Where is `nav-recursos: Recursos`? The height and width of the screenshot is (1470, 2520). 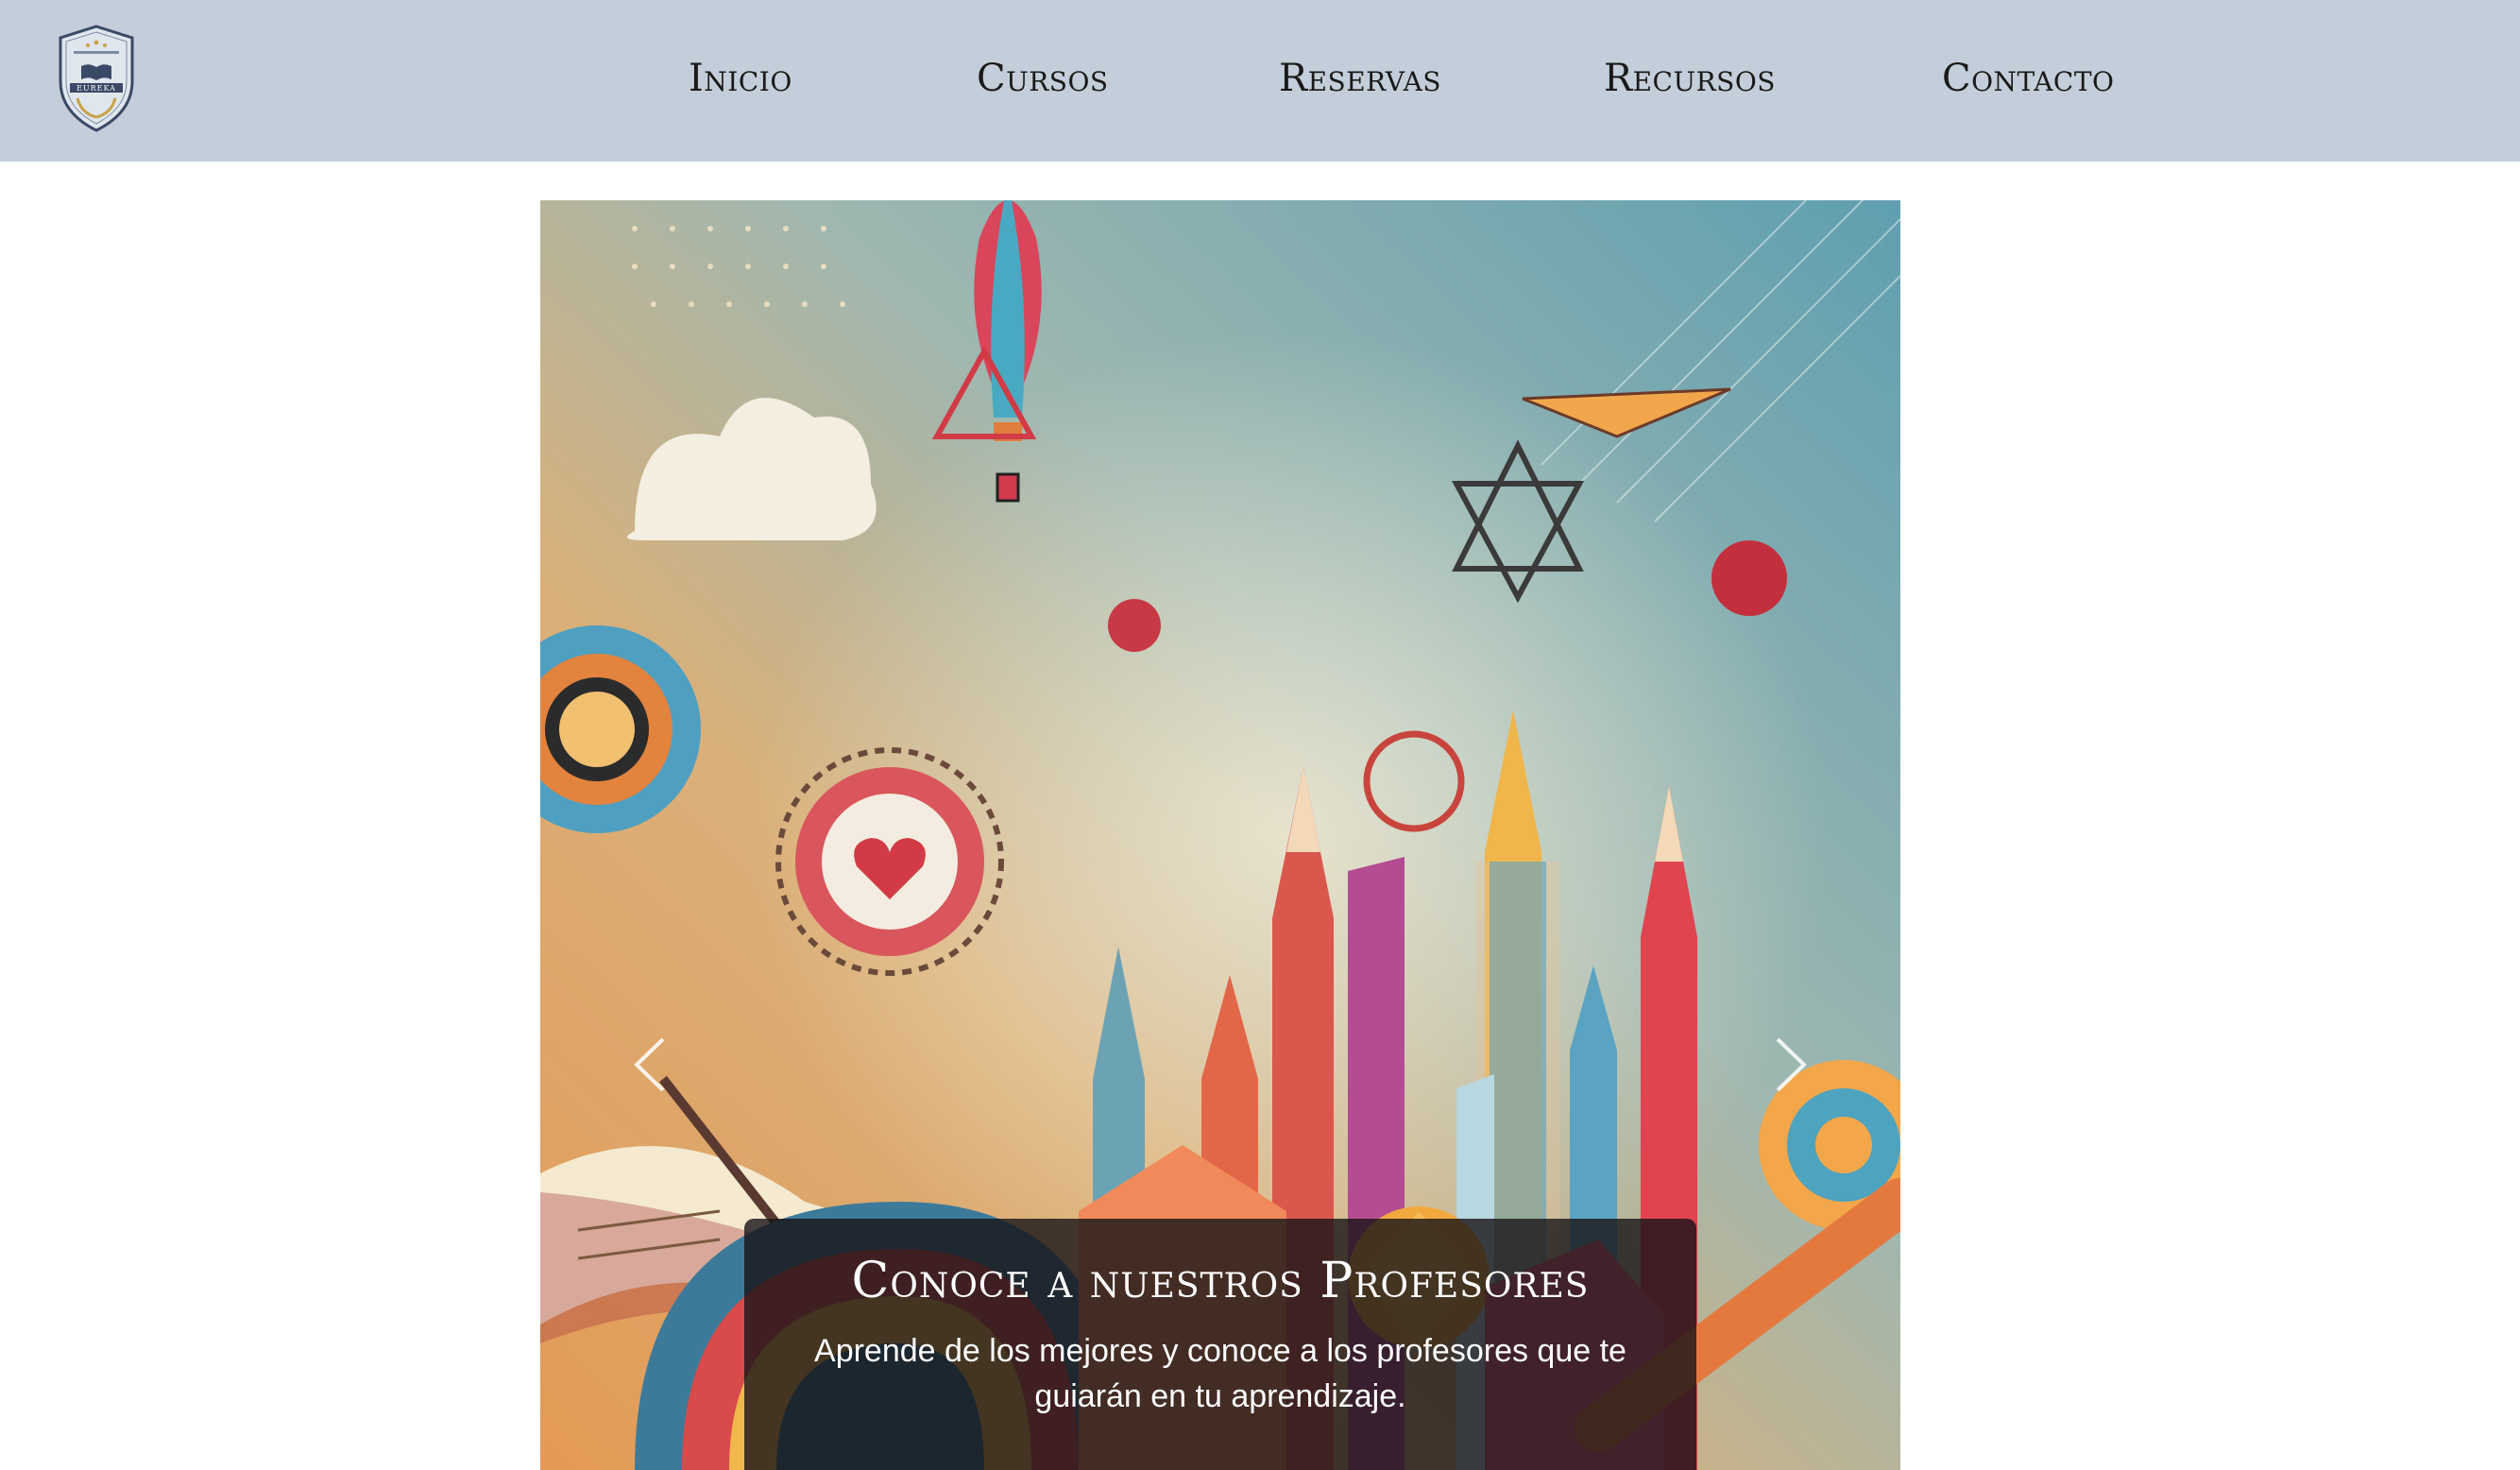
nav-recursos: Recursos is located at coordinates (1690, 78).